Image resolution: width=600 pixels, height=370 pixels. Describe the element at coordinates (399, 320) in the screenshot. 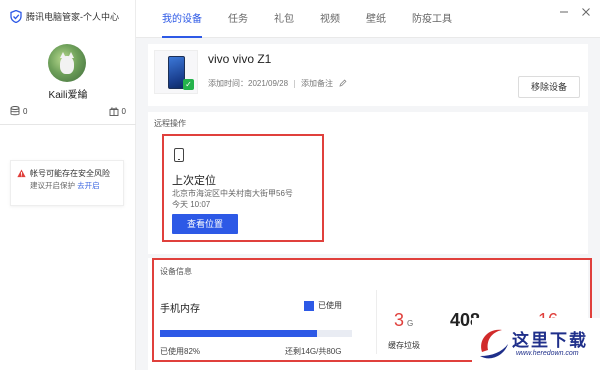

I see `cache-junk-value: 3` at that location.